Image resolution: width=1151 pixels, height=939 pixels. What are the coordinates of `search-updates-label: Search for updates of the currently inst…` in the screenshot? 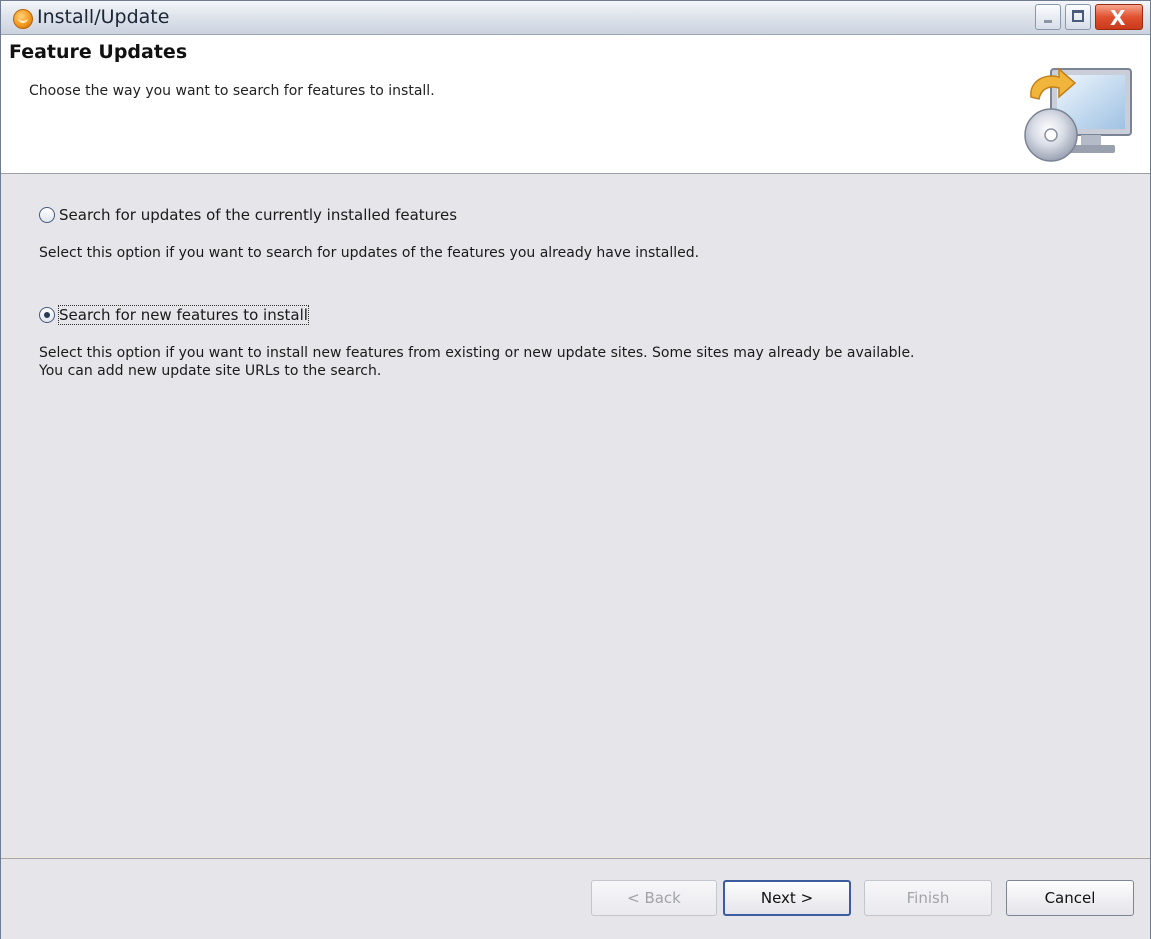 It's located at (258, 215).